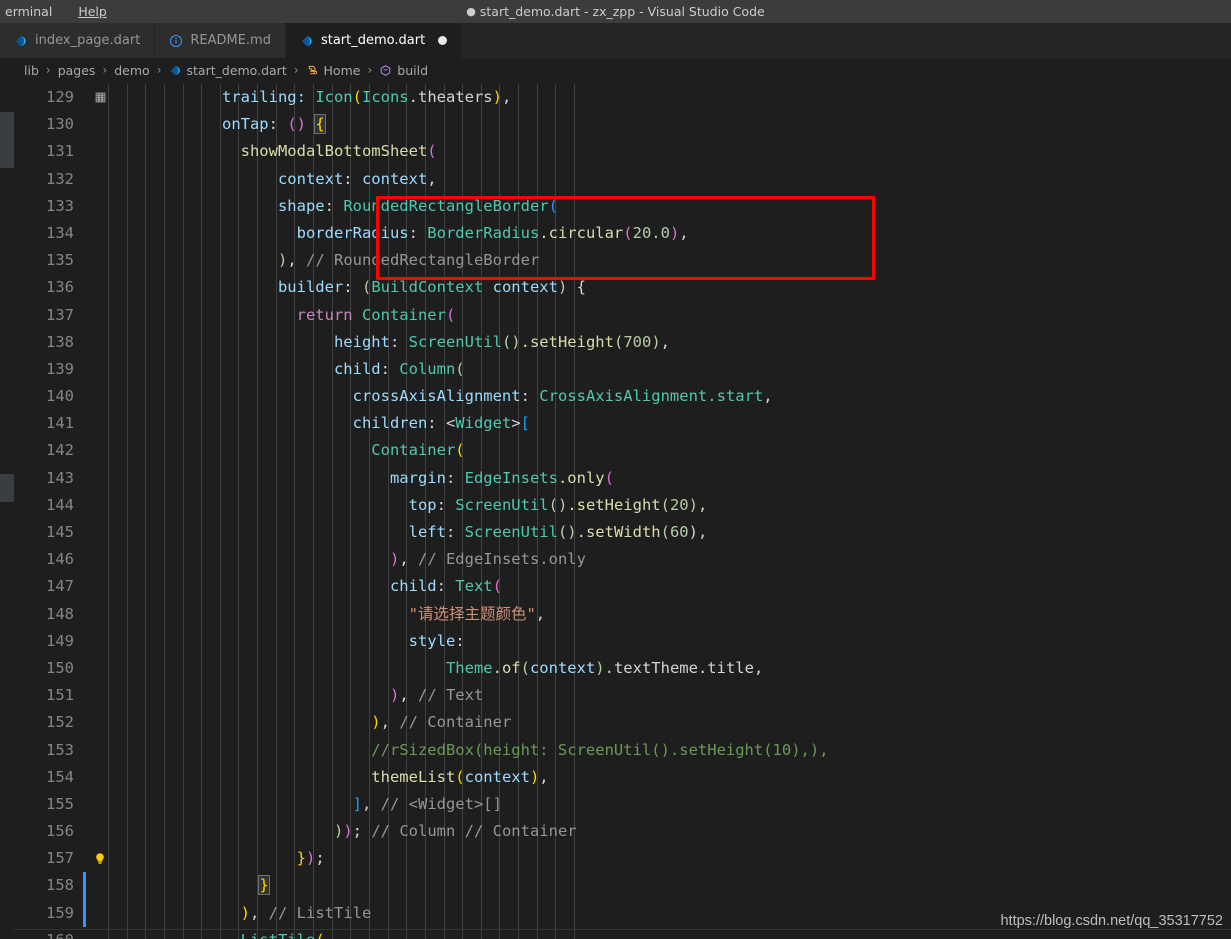  Describe the element at coordinates (622, 641) in the screenshot. I see `code-line: 149 style:` at that location.